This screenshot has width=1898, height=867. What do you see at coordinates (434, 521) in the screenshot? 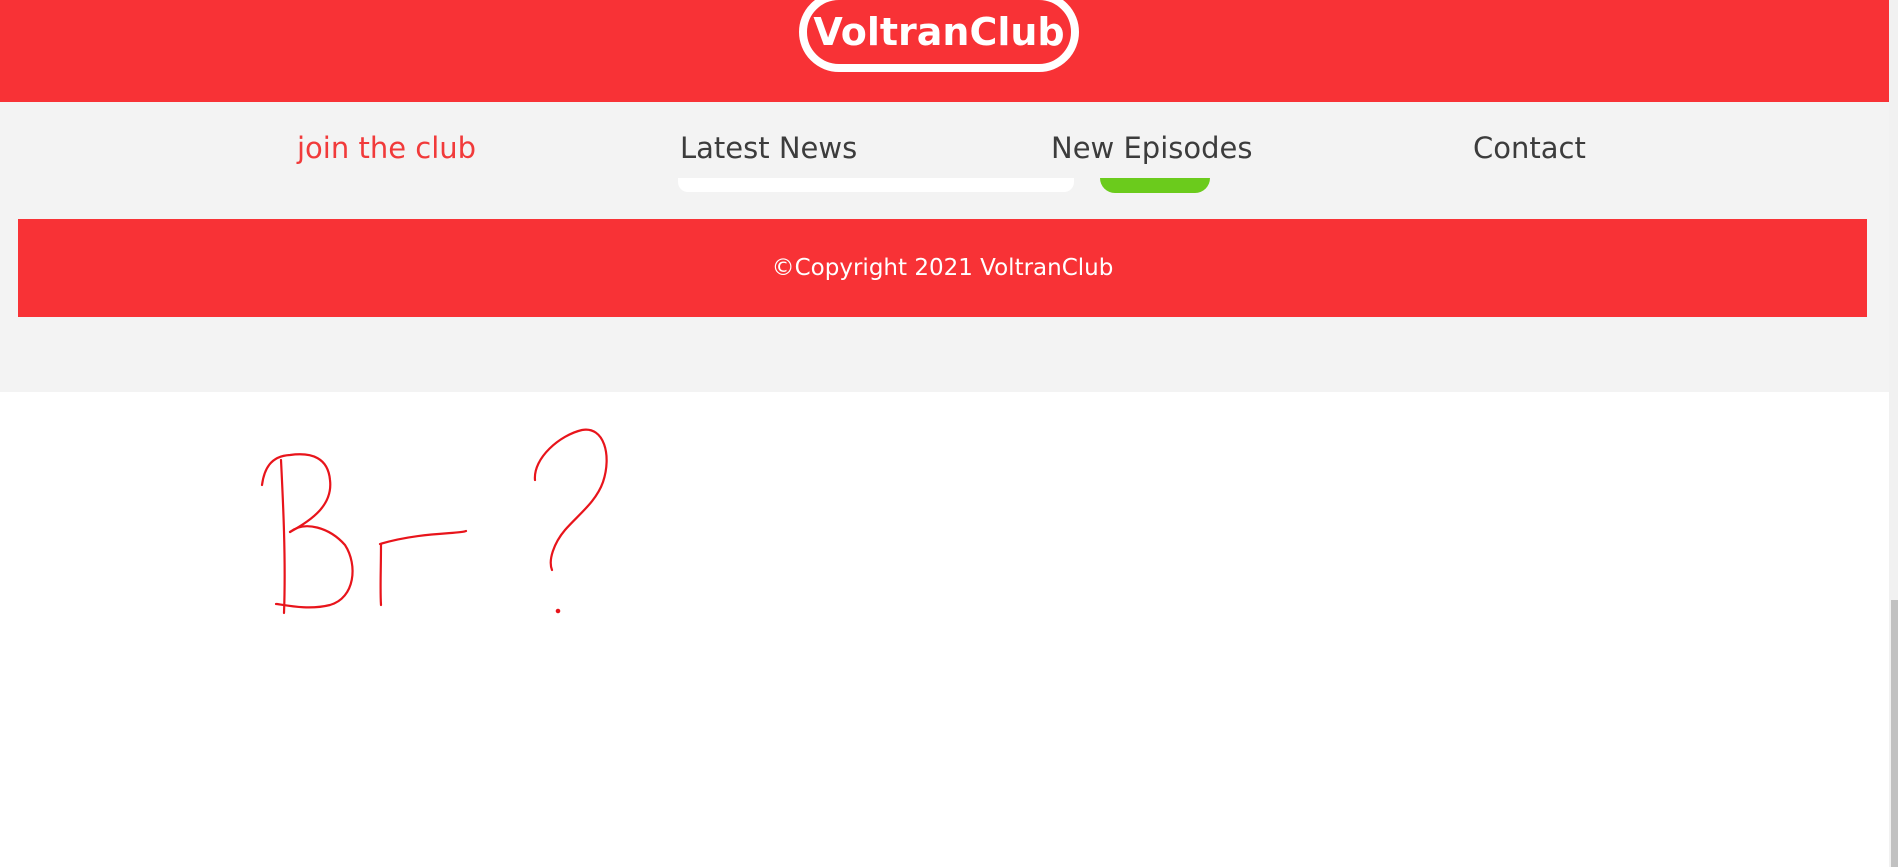
I see `handwritten-annotation` at bounding box center [434, 521].